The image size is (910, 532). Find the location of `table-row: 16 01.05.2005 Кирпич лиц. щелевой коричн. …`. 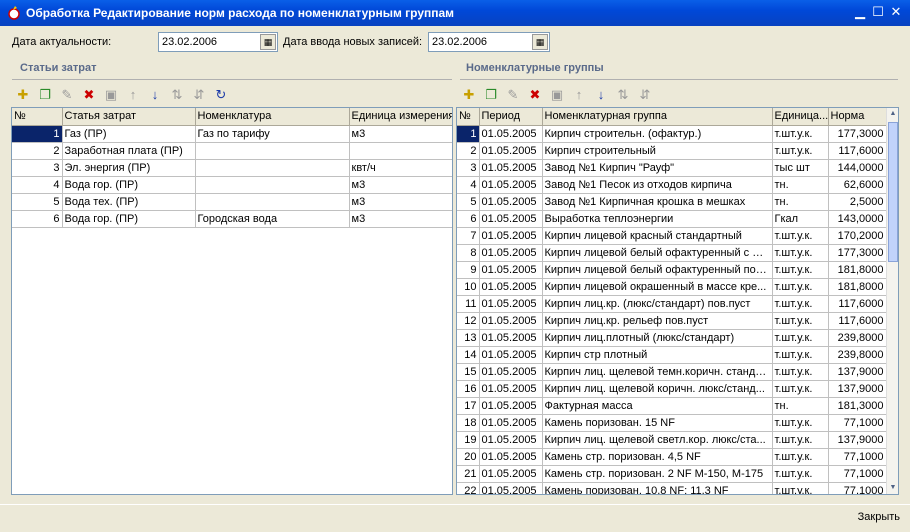

table-row: 16 01.05.2005 Кирпич лиц. щелевой коричн. … is located at coordinates (672, 389).